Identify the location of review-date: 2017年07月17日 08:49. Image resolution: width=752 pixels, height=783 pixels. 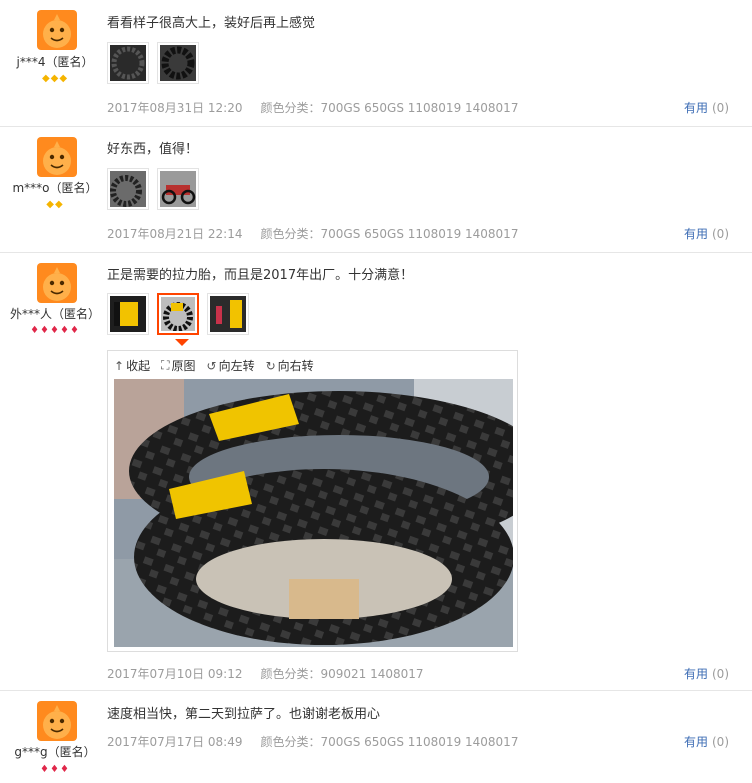
(175, 742).